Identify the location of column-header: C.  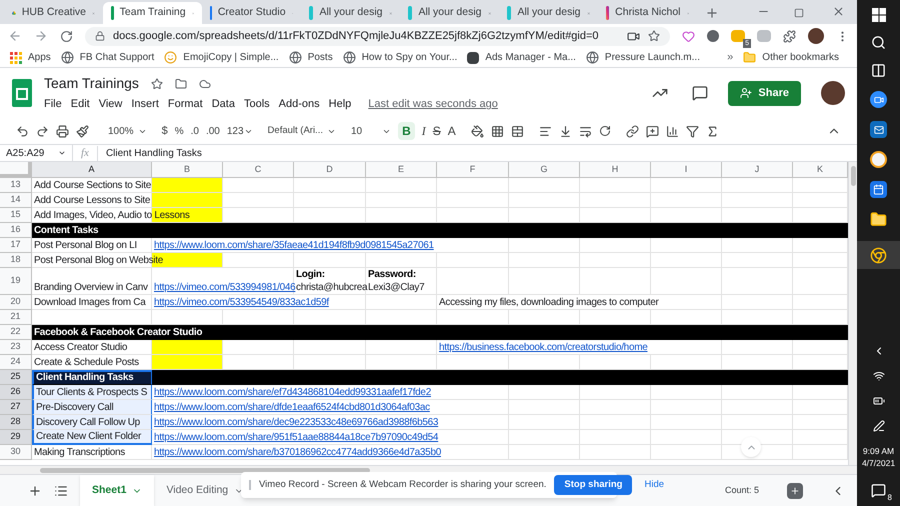
(258, 170).